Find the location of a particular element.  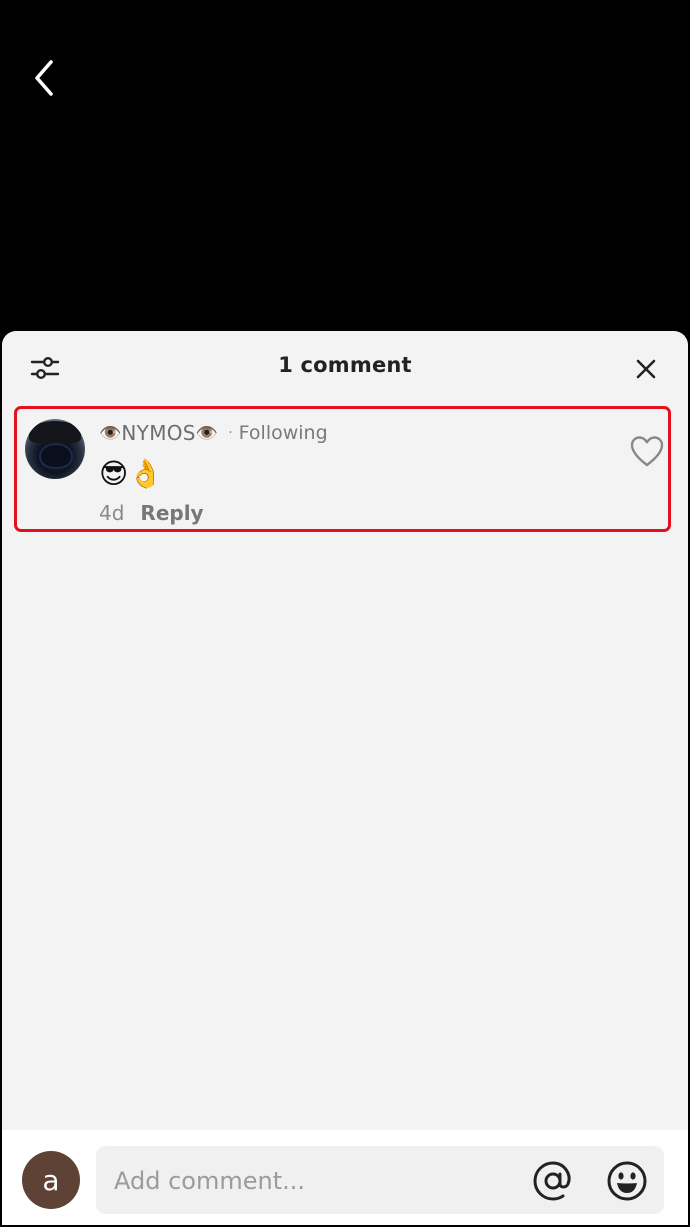

heart-outline-icon is located at coordinates (647, 451).